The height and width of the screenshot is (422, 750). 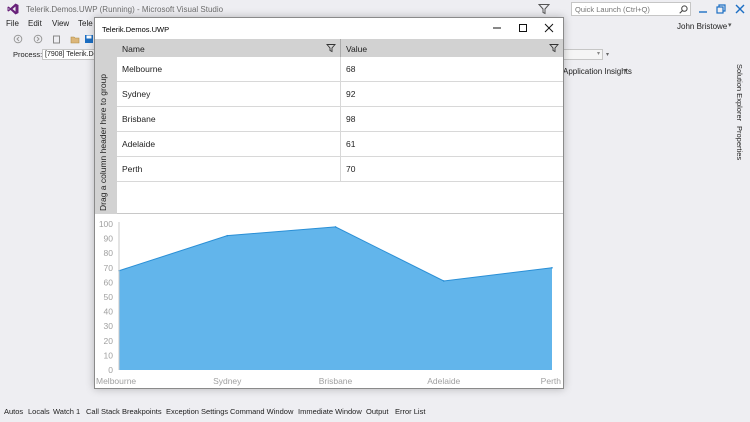 I want to click on quick-launch-input, so click(x=625, y=9).